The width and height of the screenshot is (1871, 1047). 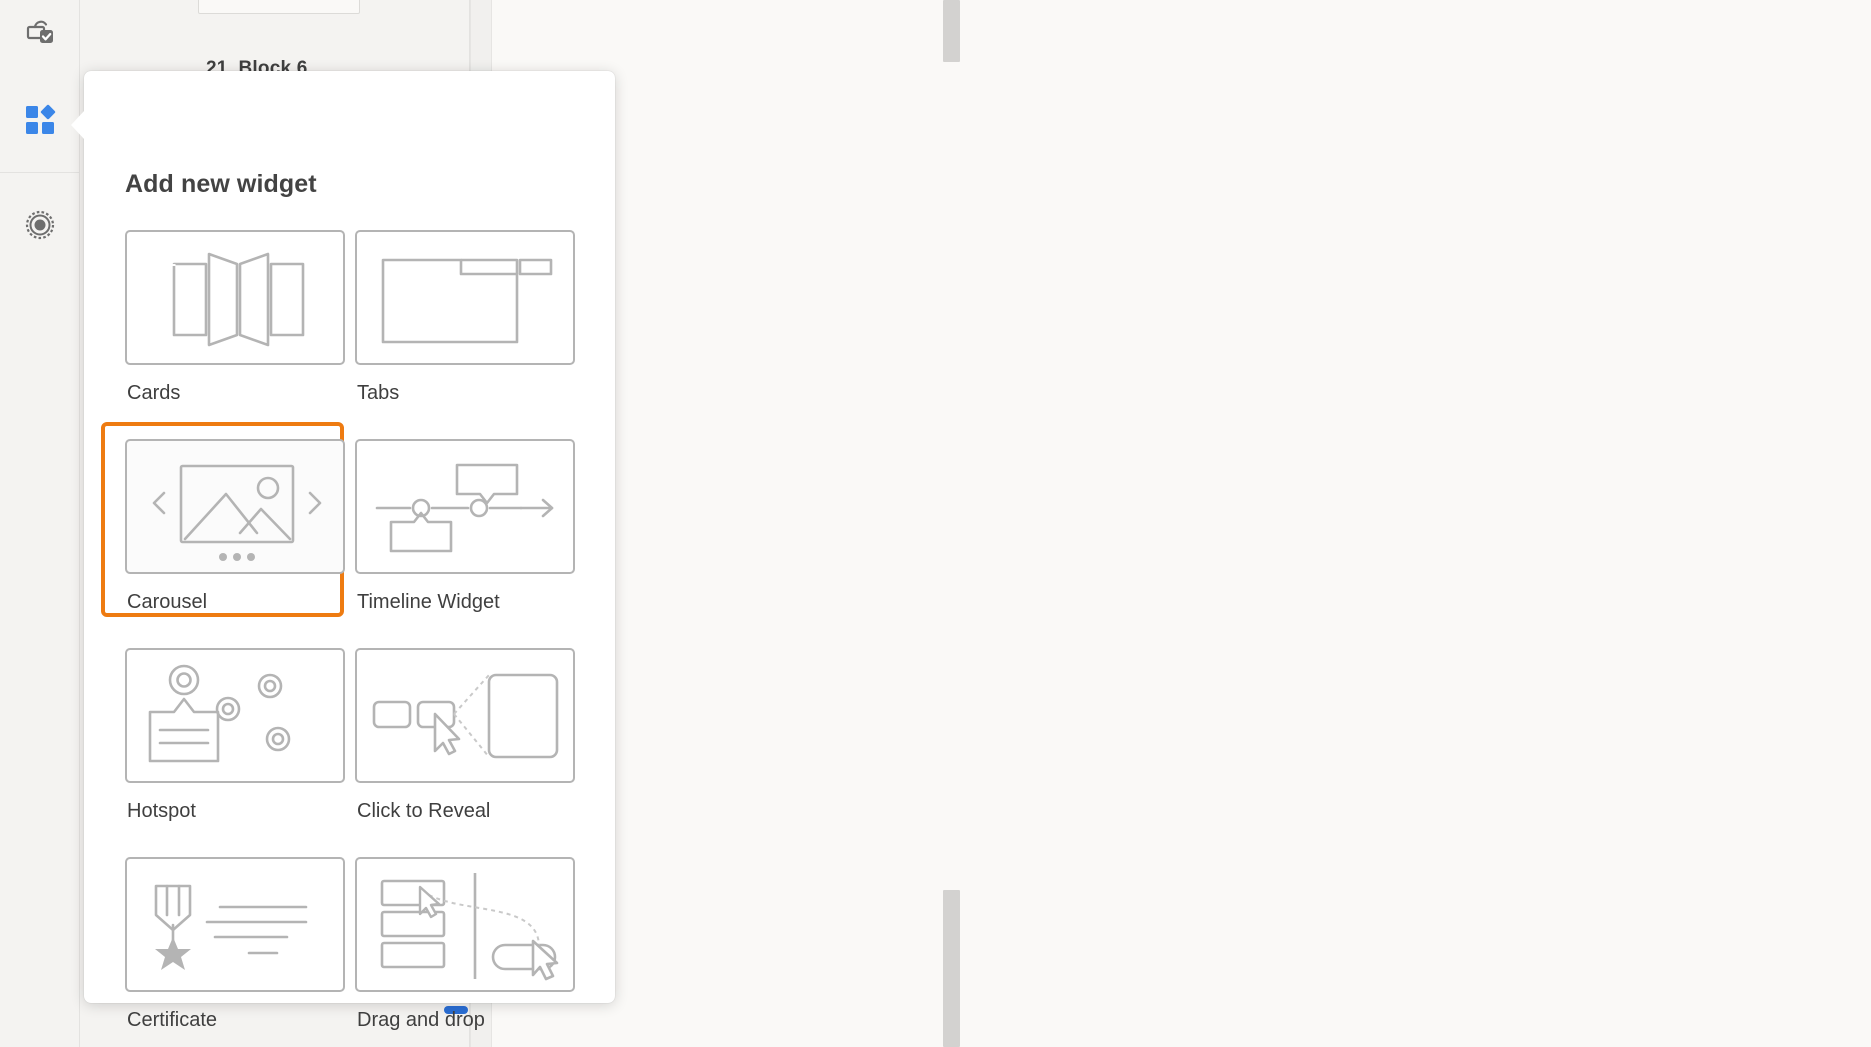 I want to click on widget-label: Click to Reveal, so click(x=424, y=811).